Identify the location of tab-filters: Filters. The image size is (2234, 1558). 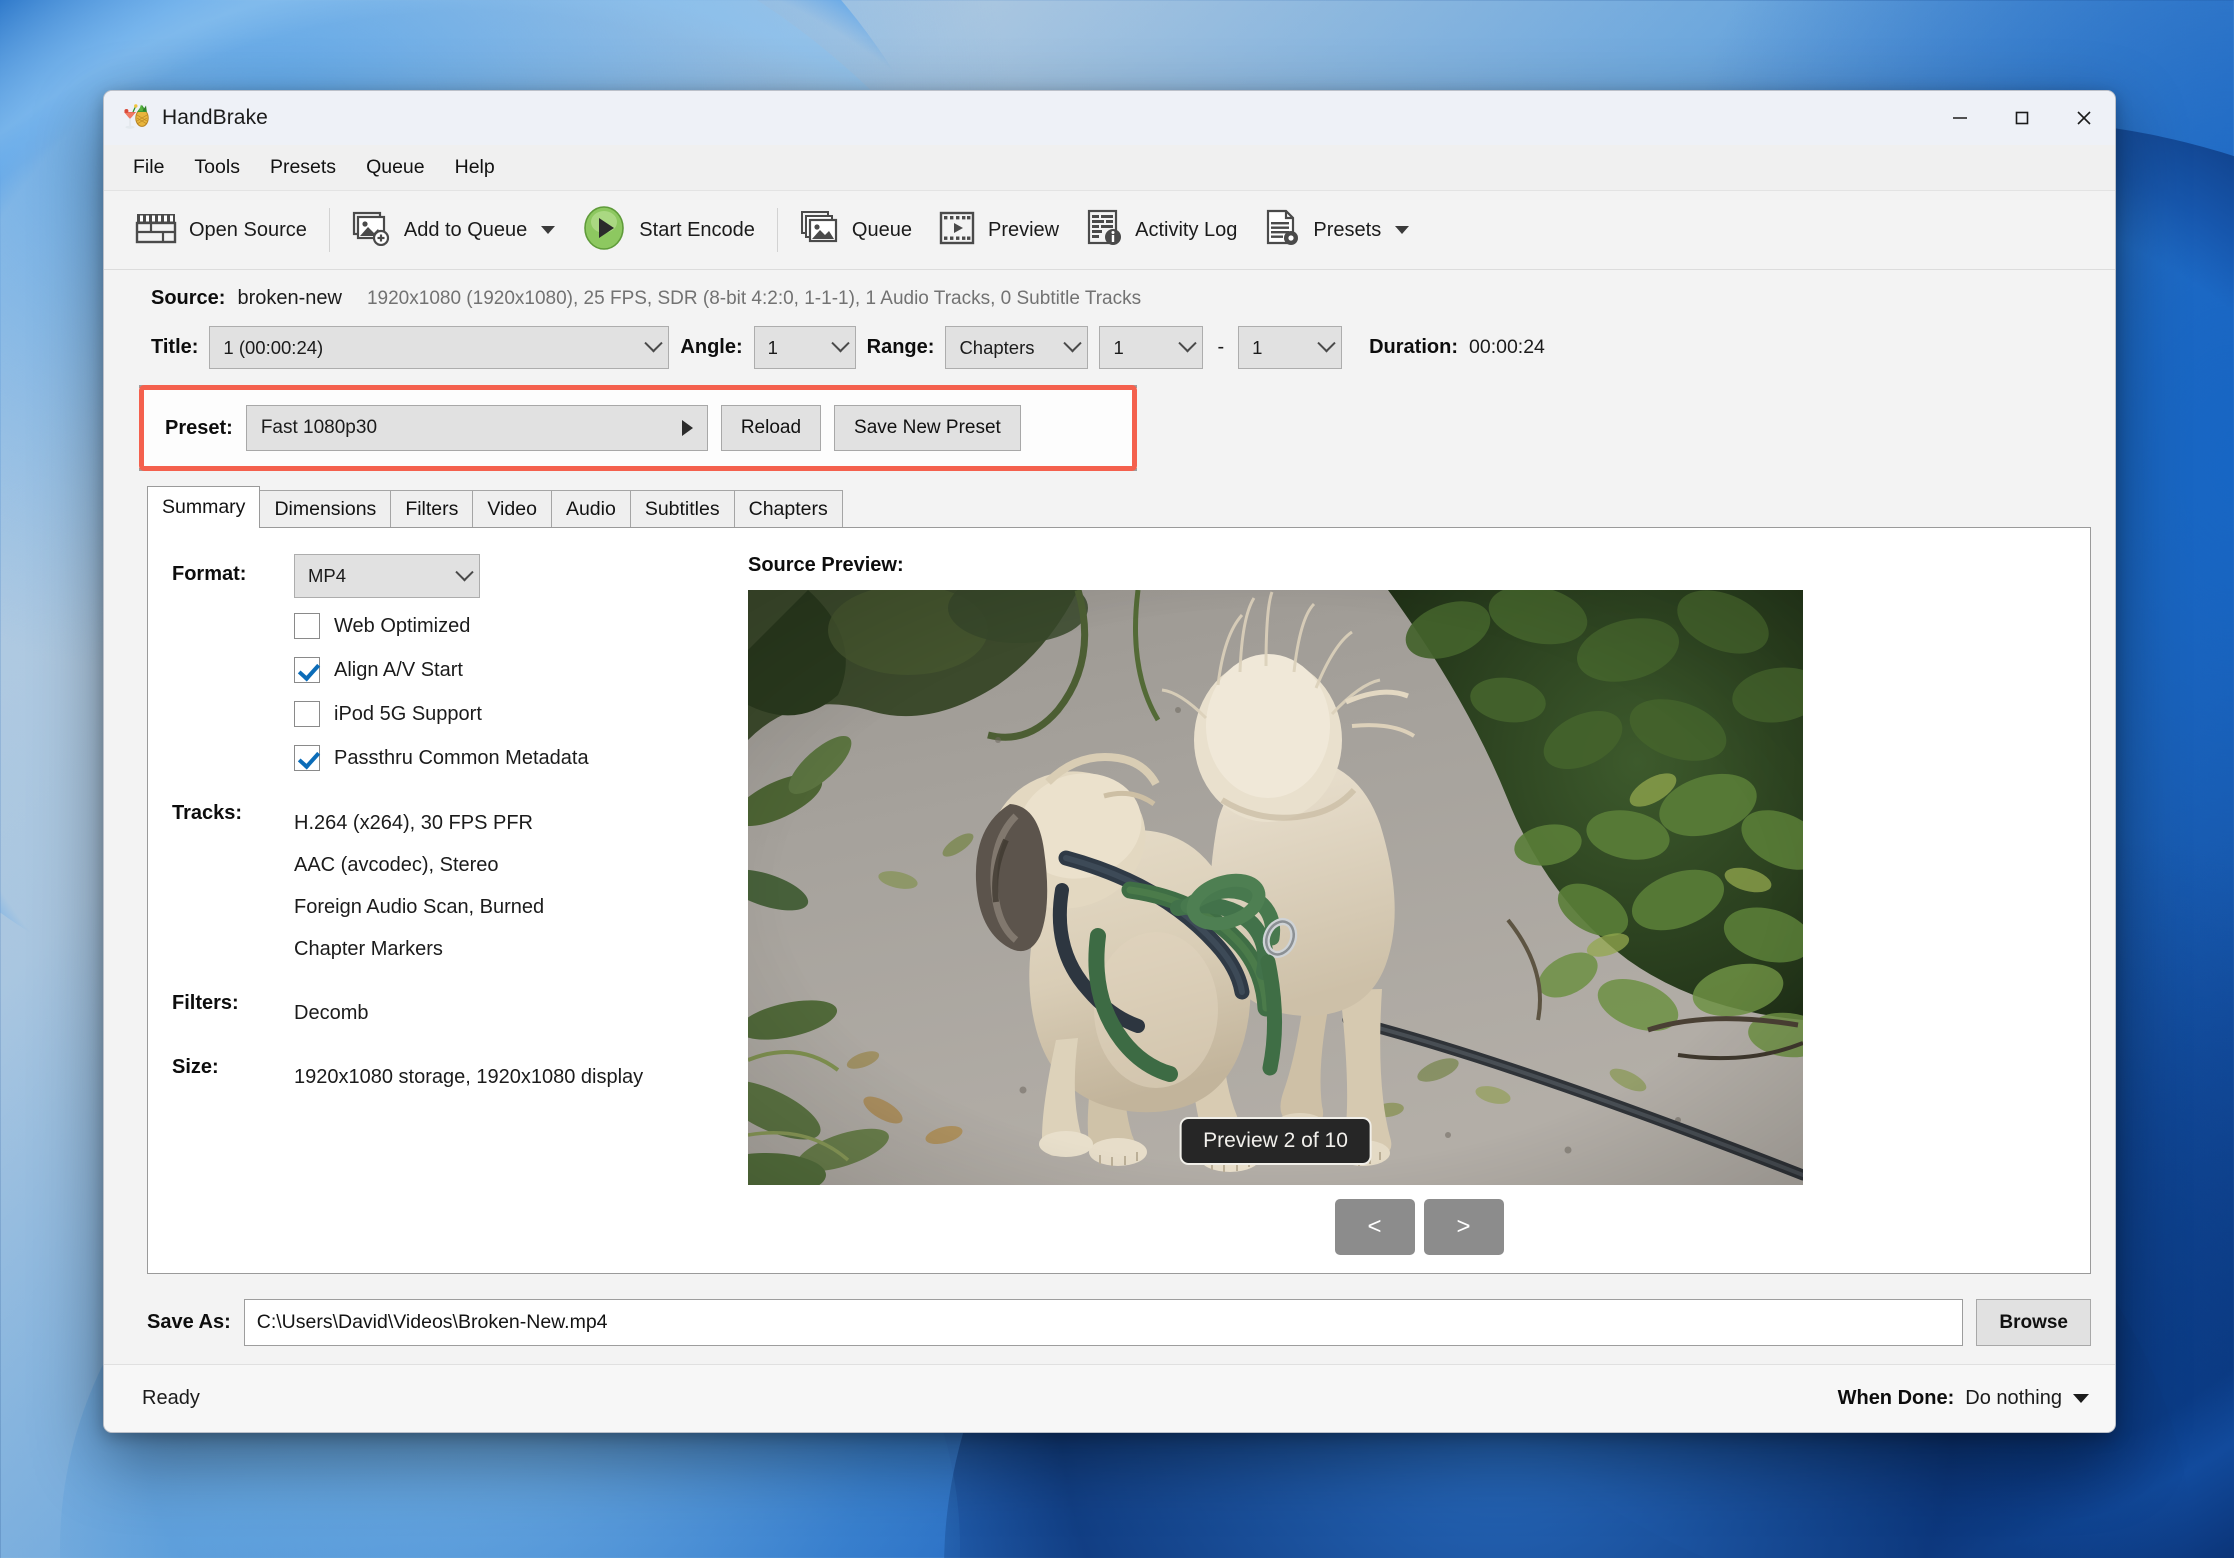
(432, 509).